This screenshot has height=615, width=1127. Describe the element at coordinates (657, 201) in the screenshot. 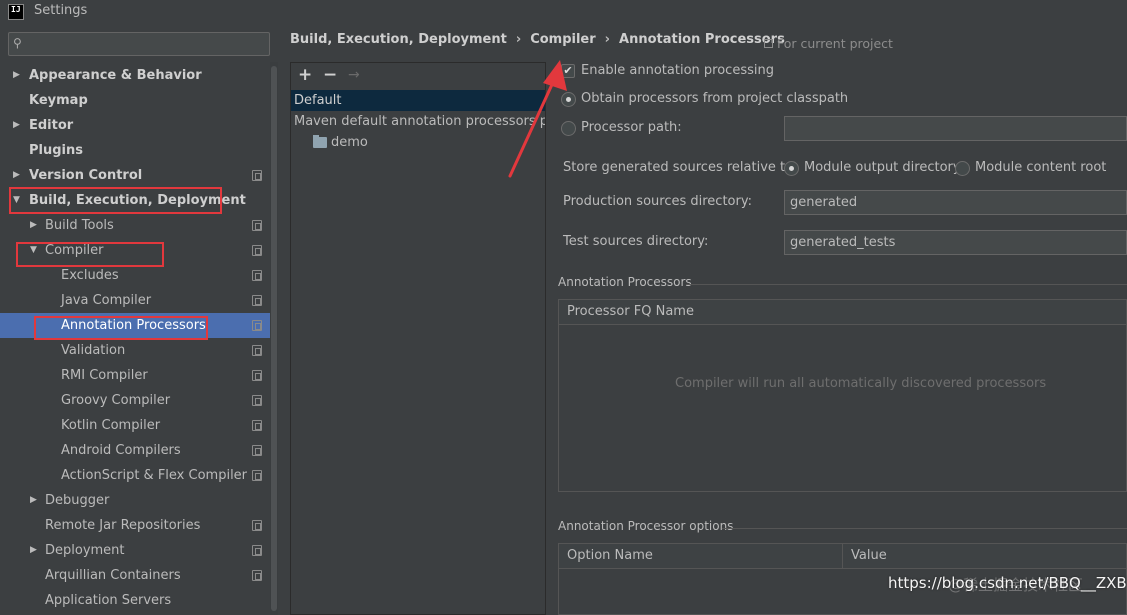

I see `production-sources-label: Production sources directory:` at that location.